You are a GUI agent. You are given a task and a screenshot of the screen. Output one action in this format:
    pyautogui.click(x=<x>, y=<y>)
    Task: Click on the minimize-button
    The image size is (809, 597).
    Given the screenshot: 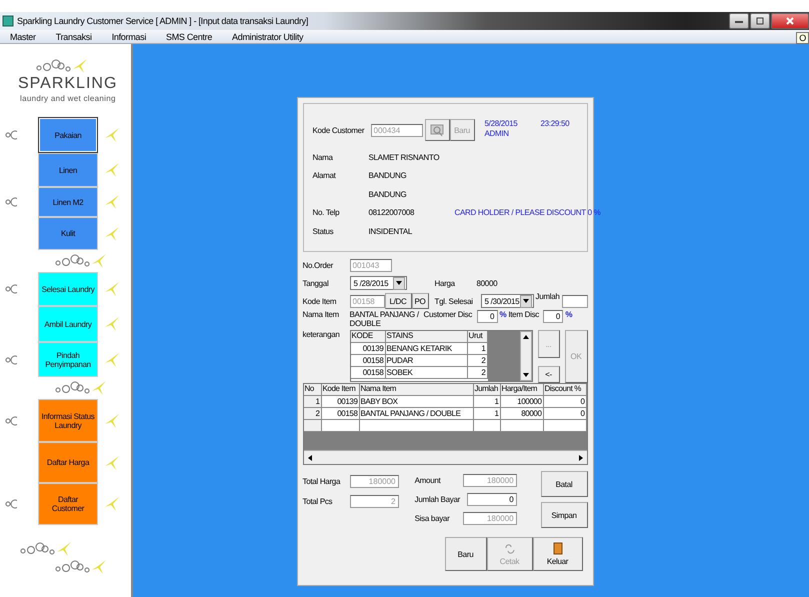 What is the action you would take?
    pyautogui.click(x=739, y=21)
    